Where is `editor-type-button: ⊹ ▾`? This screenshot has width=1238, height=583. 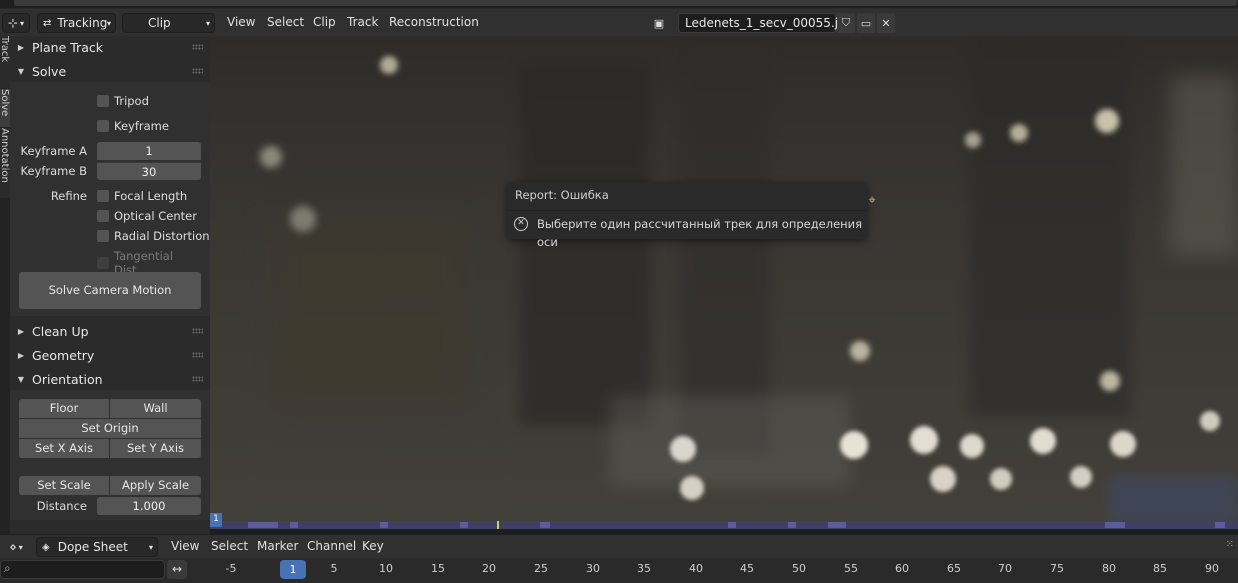
editor-type-button: ⊹ ▾ is located at coordinates (16, 23).